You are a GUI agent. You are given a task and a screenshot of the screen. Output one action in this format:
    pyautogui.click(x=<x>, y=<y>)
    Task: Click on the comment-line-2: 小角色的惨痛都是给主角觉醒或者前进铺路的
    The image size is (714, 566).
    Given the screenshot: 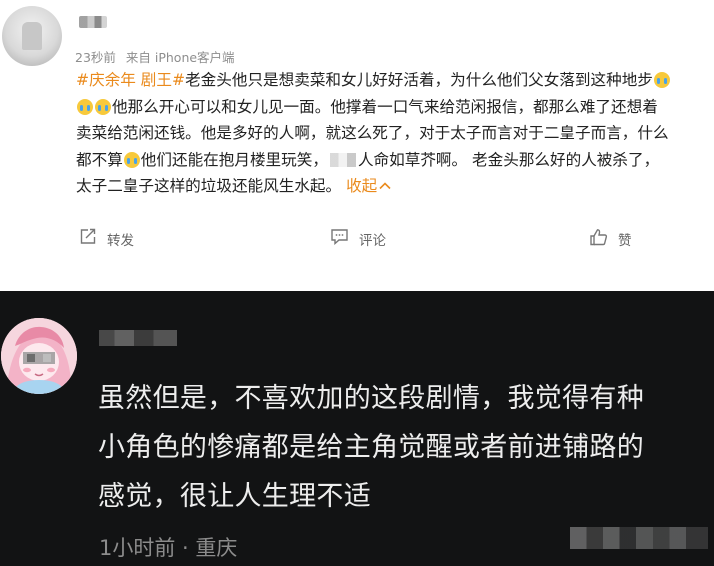 What is the action you would take?
    pyautogui.click(x=371, y=447)
    